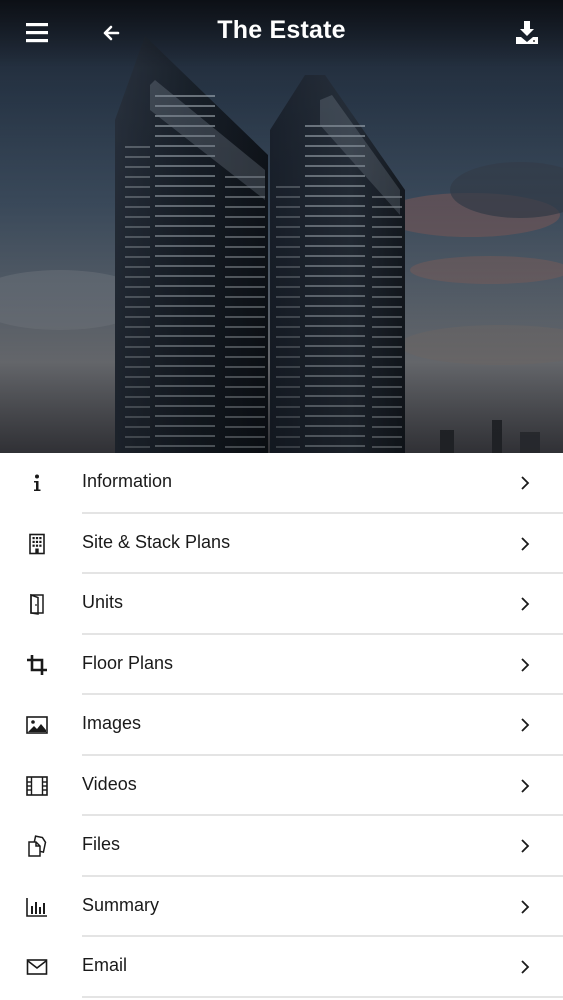  What do you see at coordinates (37, 483) in the screenshot?
I see `info-icon` at bounding box center [37, 483].